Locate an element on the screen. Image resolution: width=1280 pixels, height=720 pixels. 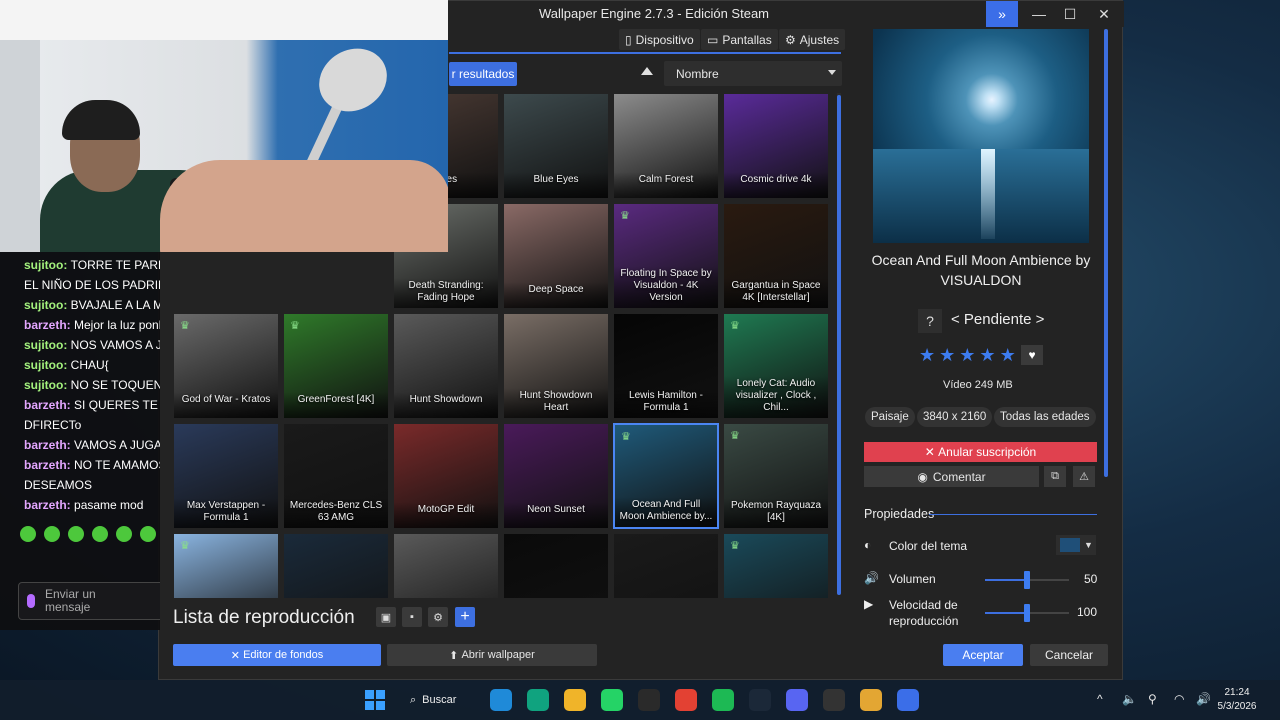
taskbar-search: ⌕ Buscar is located at coordinates (440, 700).